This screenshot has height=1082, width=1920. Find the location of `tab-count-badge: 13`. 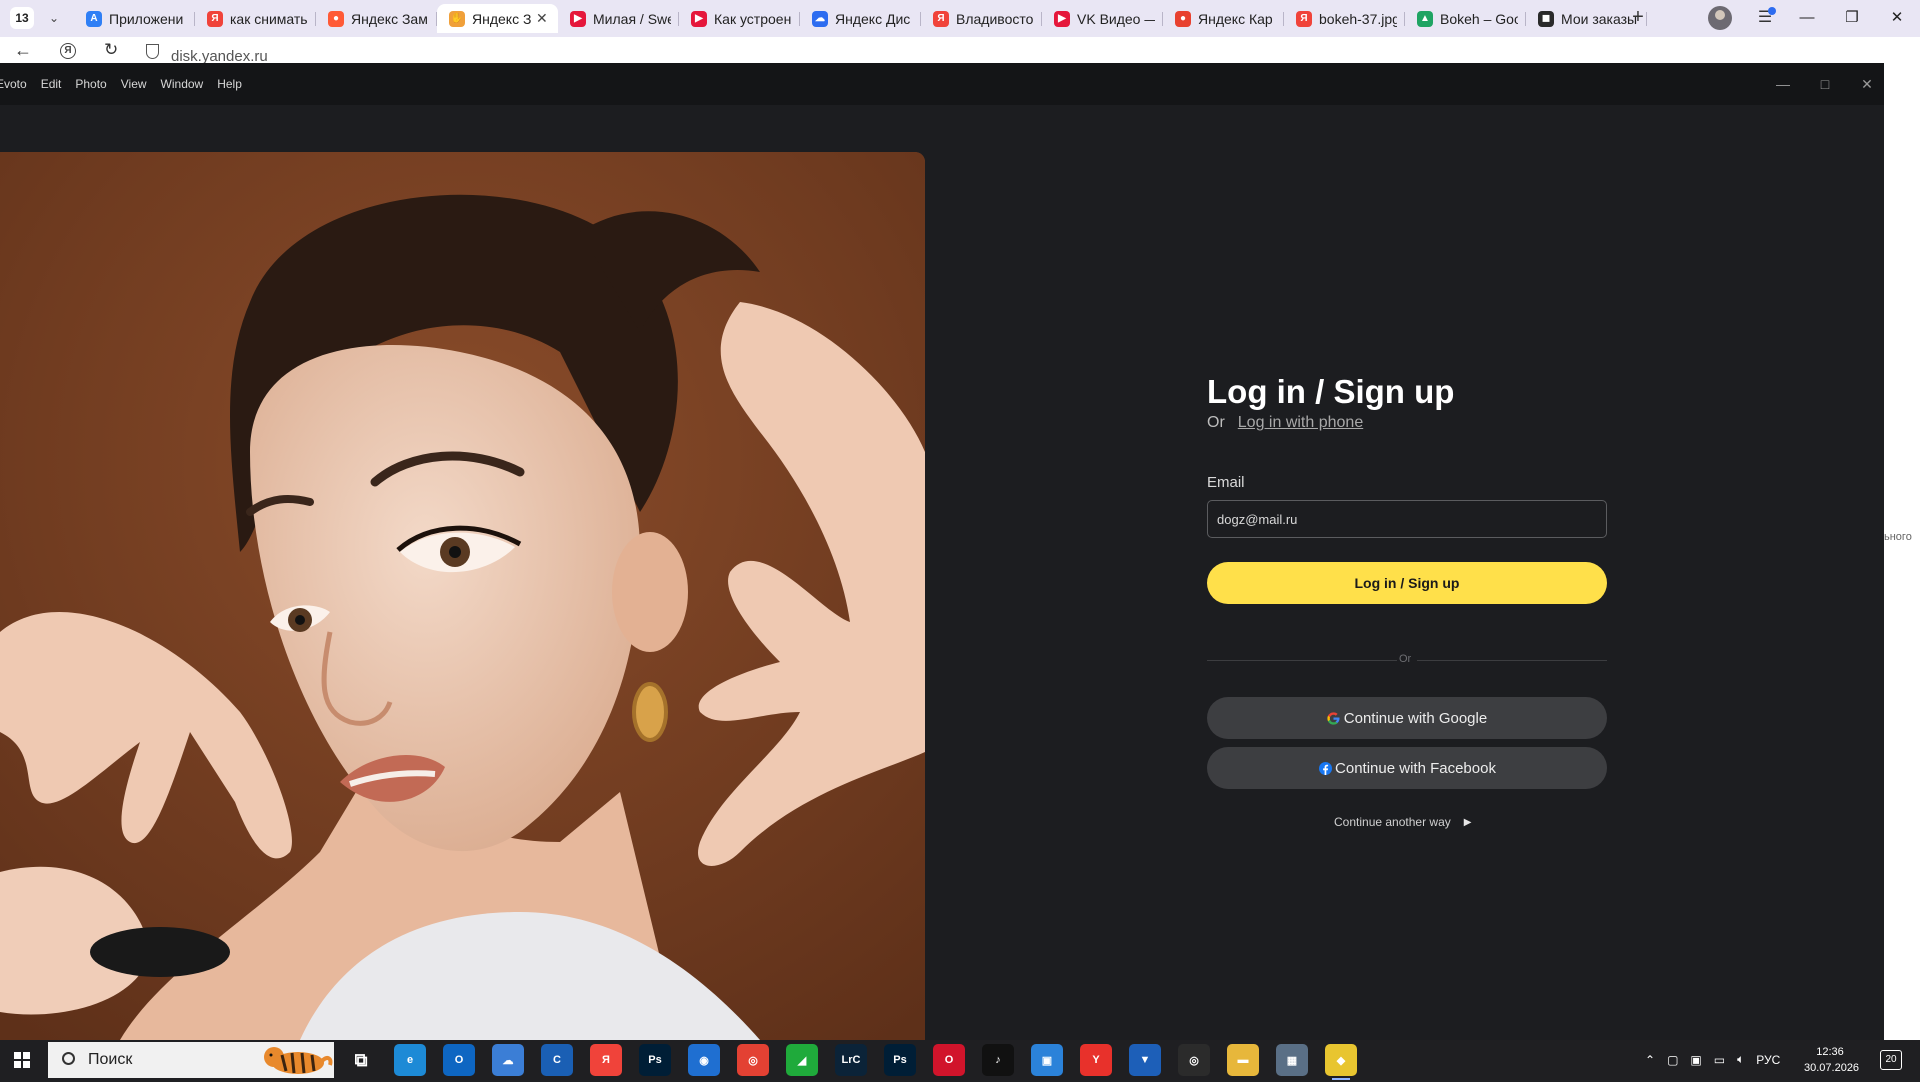

tab-count-badge: 13 is located at coordinates (22, 18).